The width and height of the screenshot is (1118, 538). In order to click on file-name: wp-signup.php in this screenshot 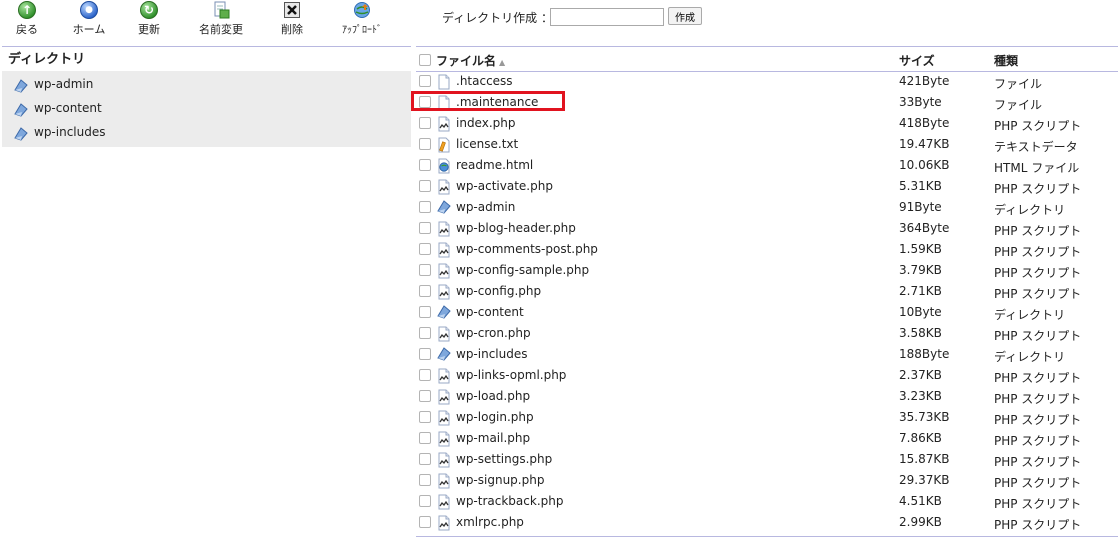, I will do `click(500, 480)`.